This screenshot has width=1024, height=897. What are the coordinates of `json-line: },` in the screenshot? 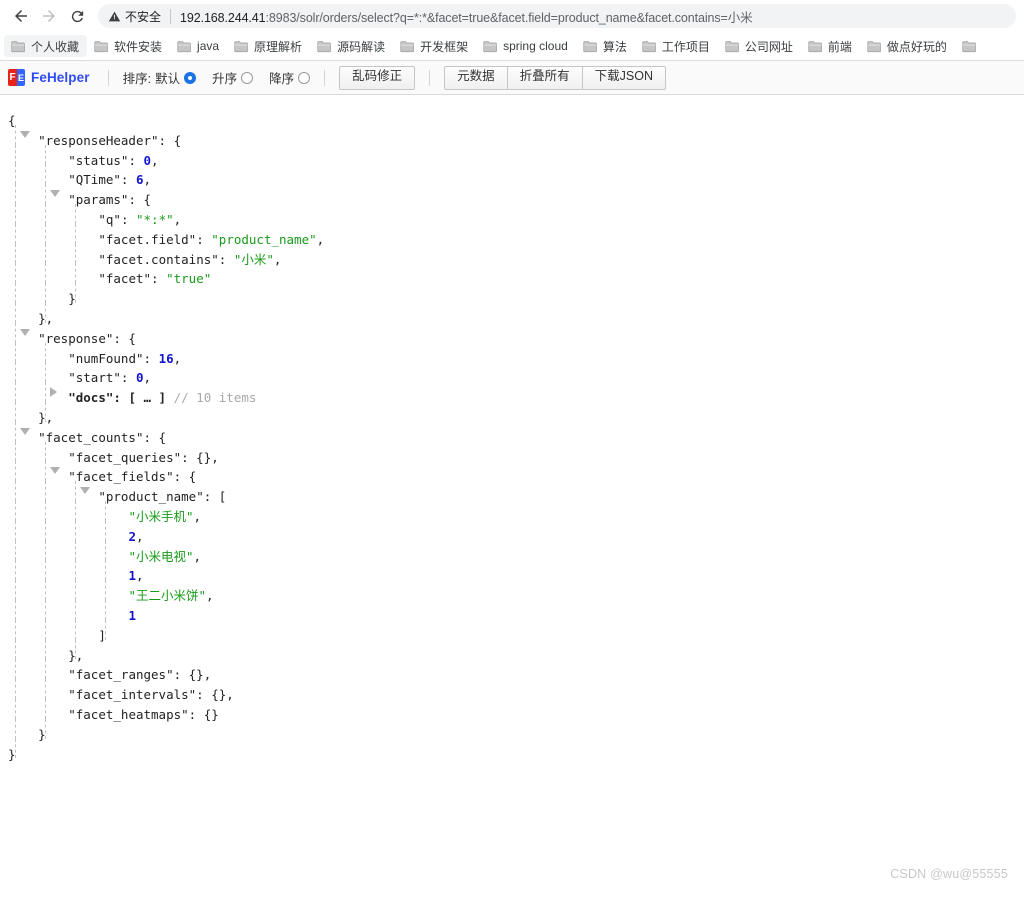 It's located at (516, 314).